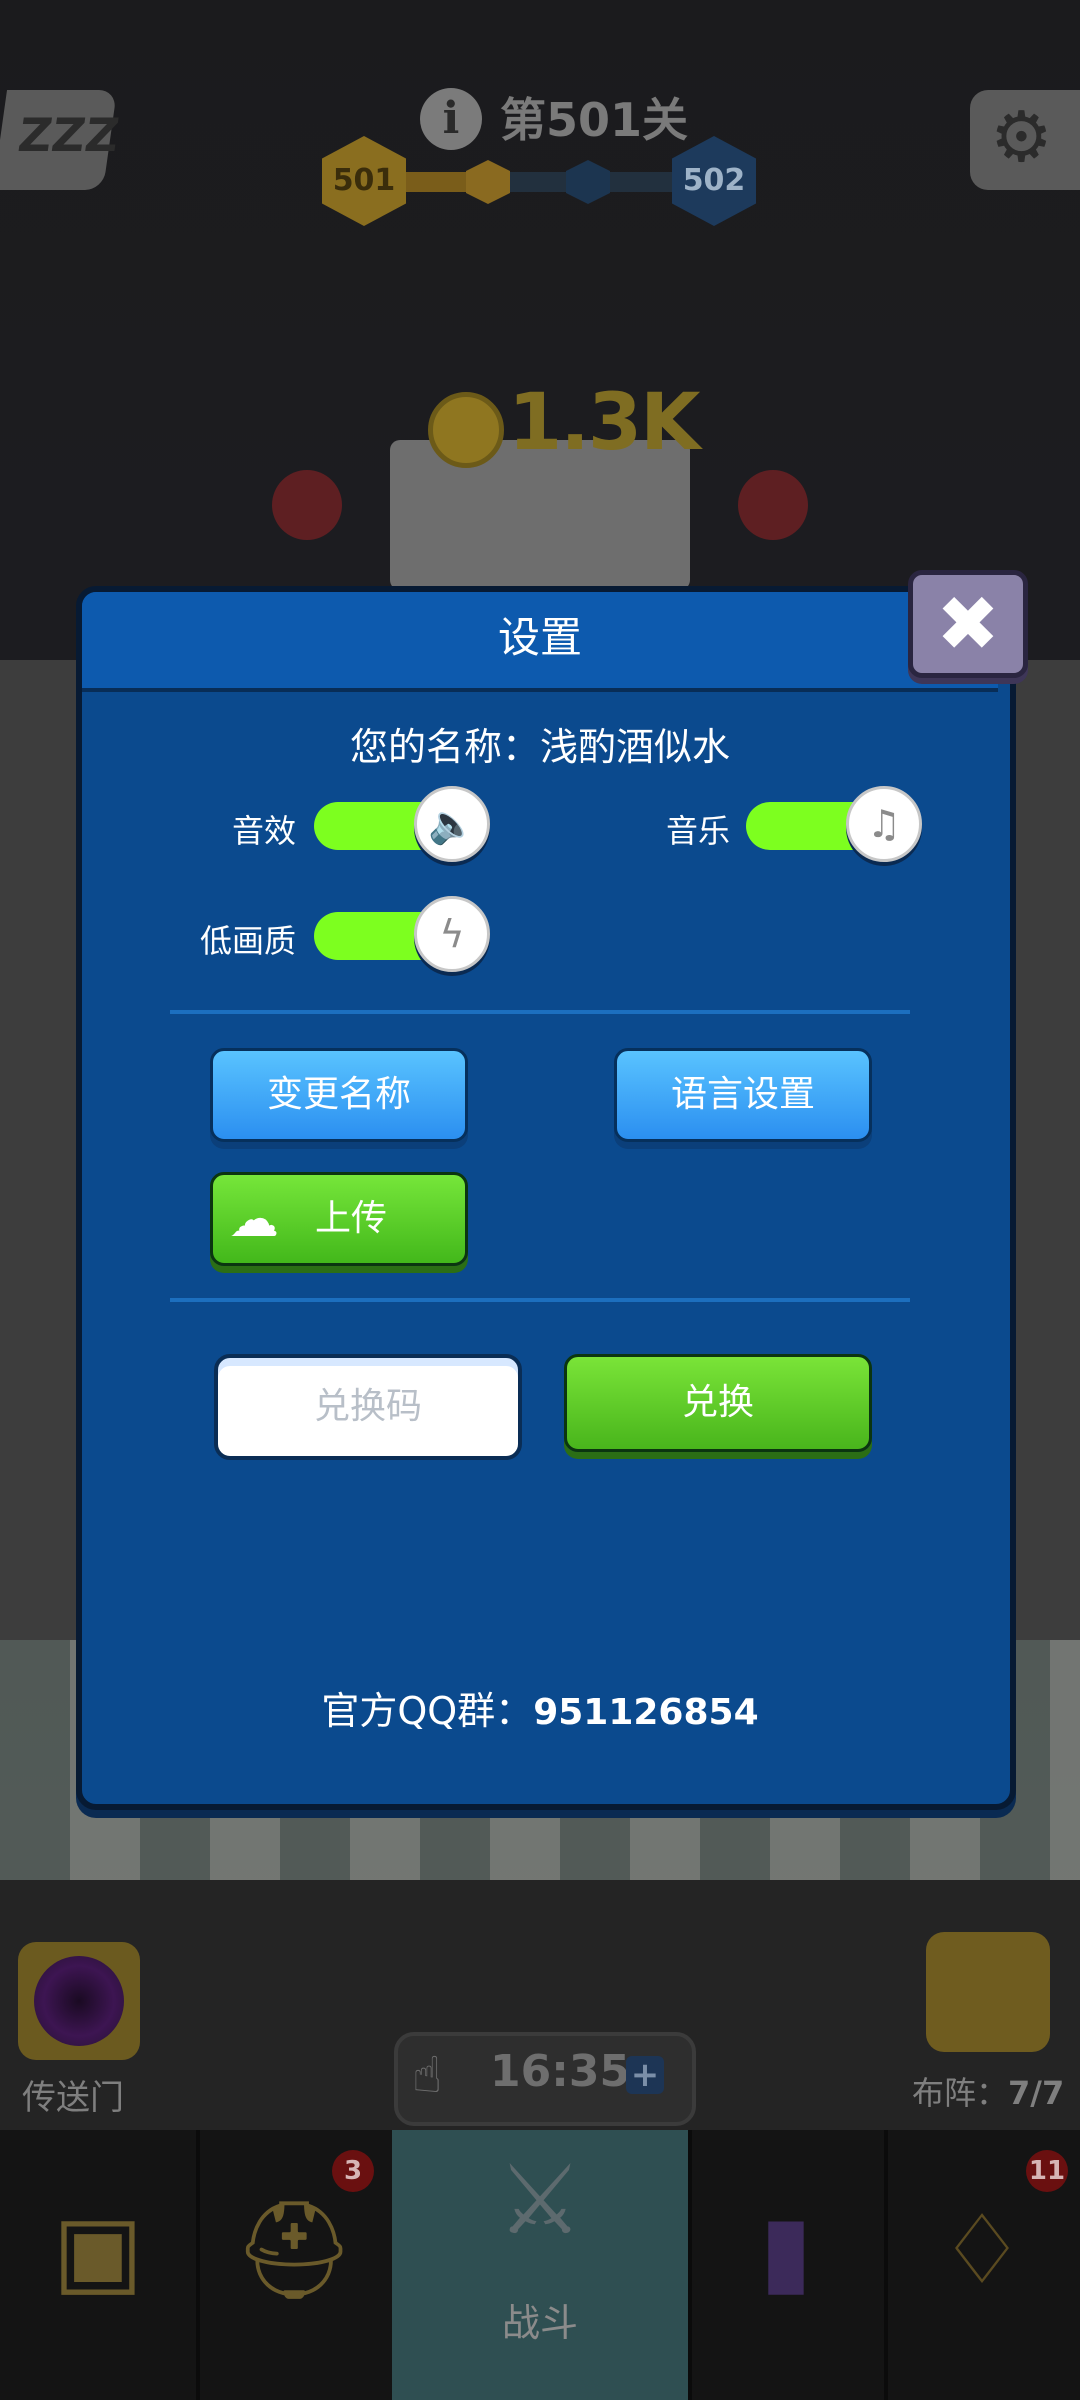 The image size is (1080, 2400). What do you see at coordinates (982, 2250) in the screenshot?
I see `amulet-icon: ♢` at bounding box center [982, 2250].